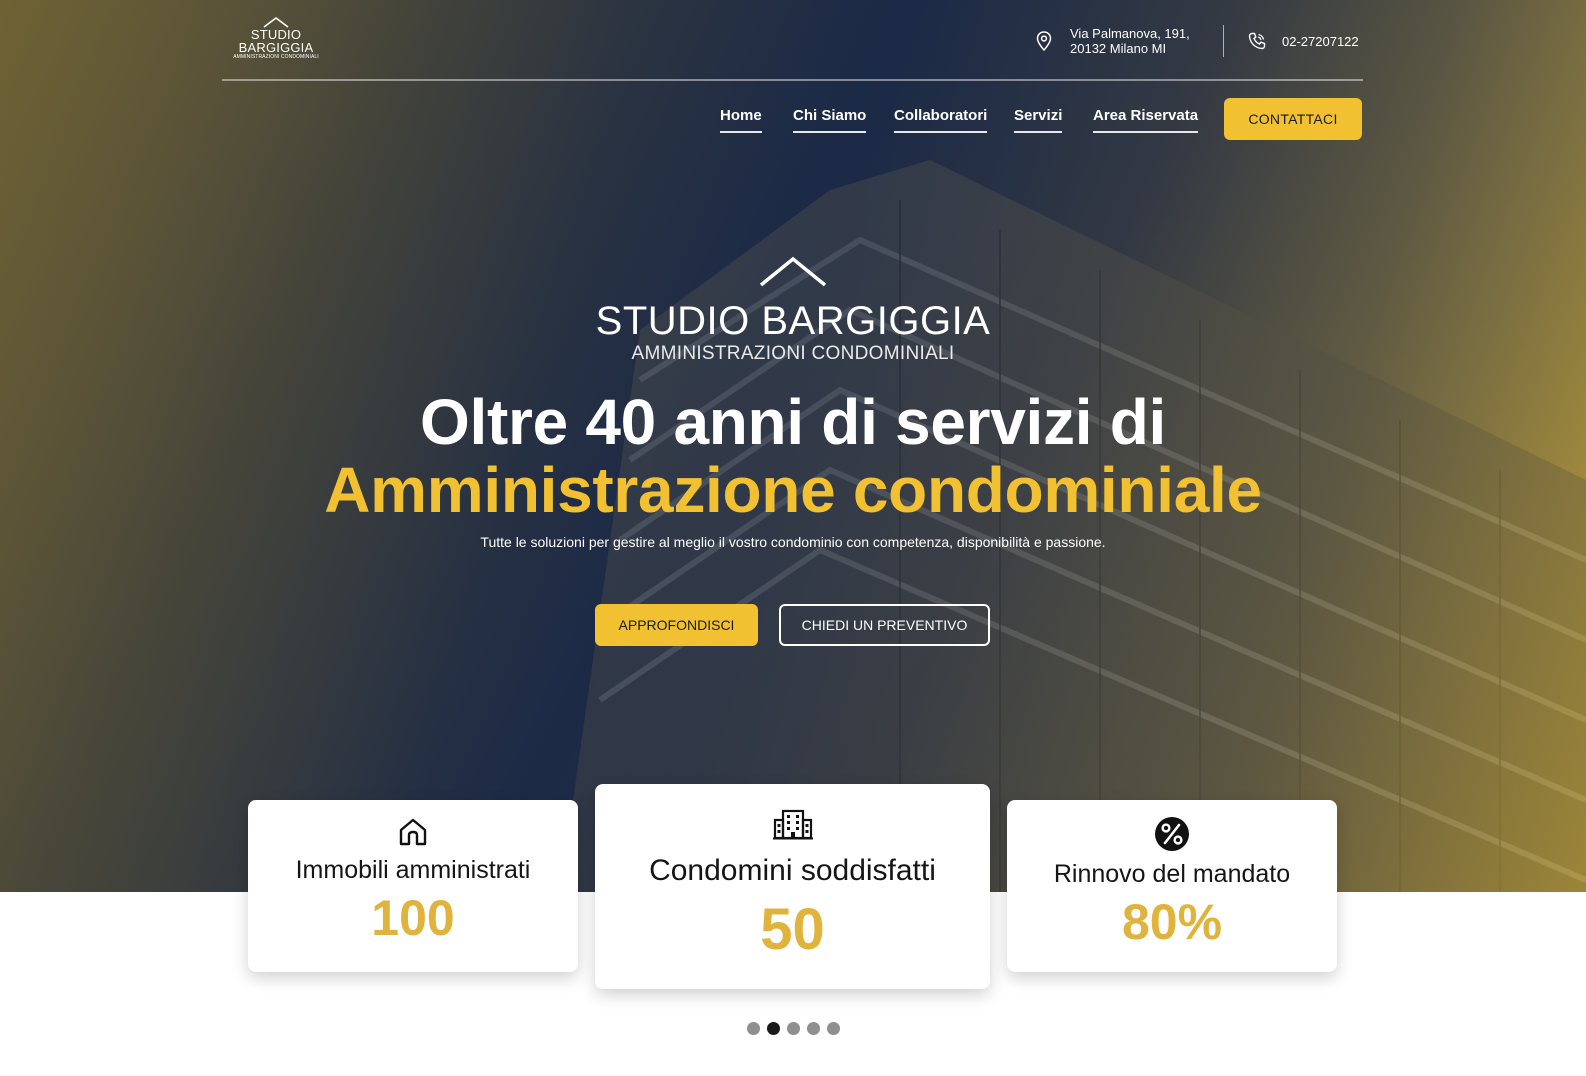 The image size is (1586, 1076). Describe the element at coordinates (741, 115) in the screenshot. I see `nav-label: Home` at that location.